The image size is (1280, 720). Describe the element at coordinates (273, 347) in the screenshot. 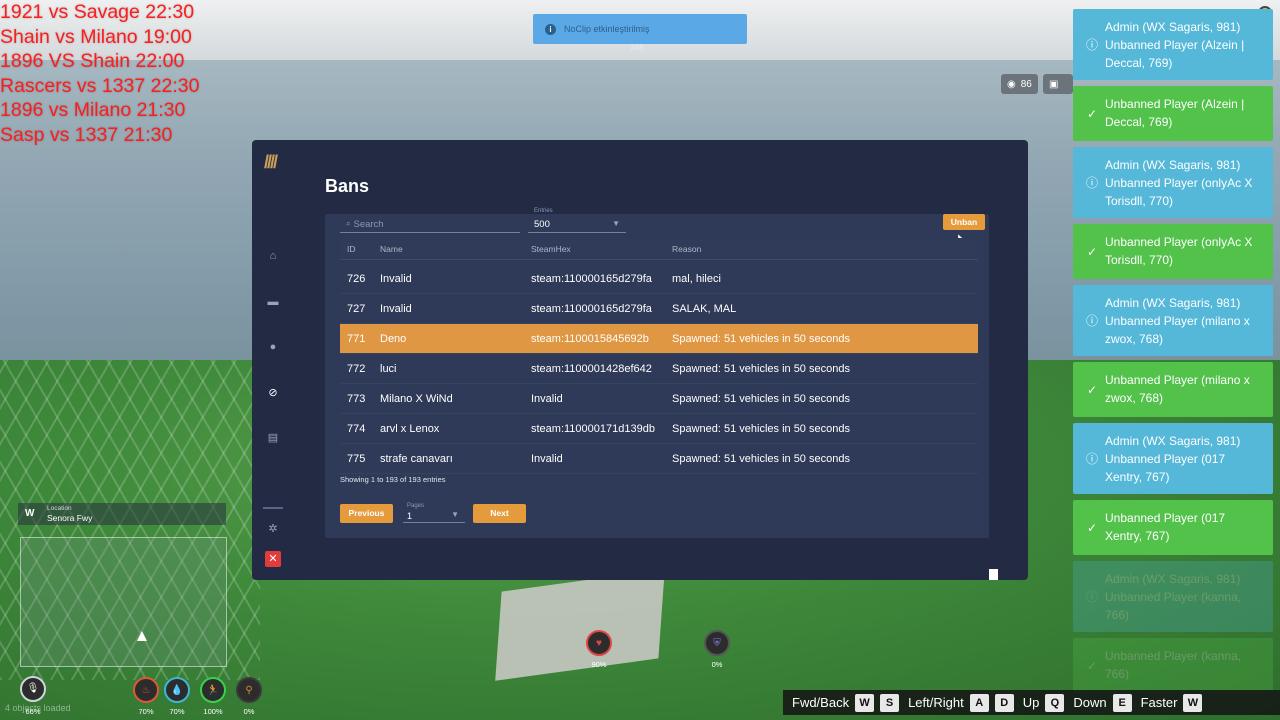

I see `user-icon: ●` at that location.